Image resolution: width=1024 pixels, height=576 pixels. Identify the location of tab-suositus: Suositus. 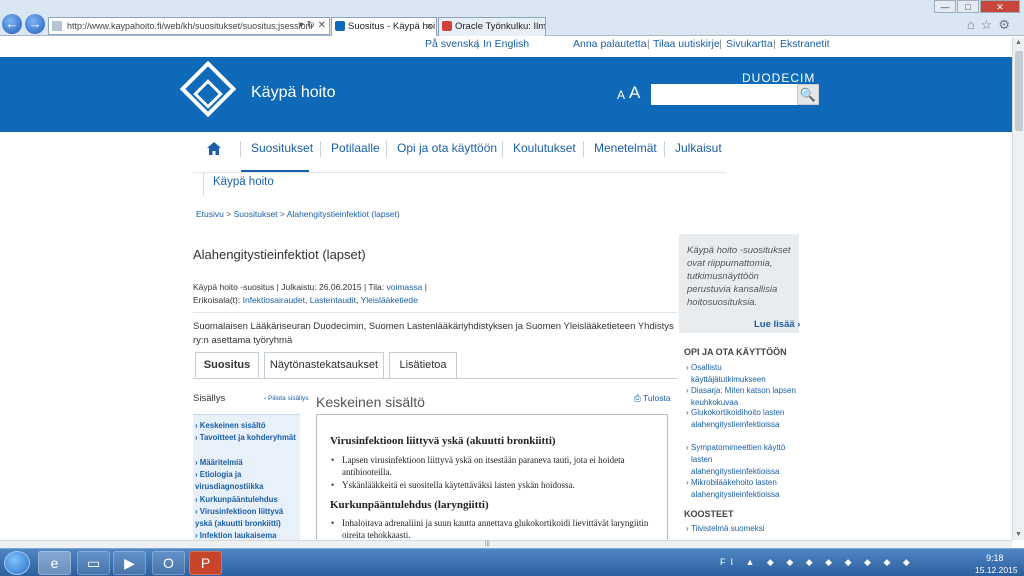
(227, 365).